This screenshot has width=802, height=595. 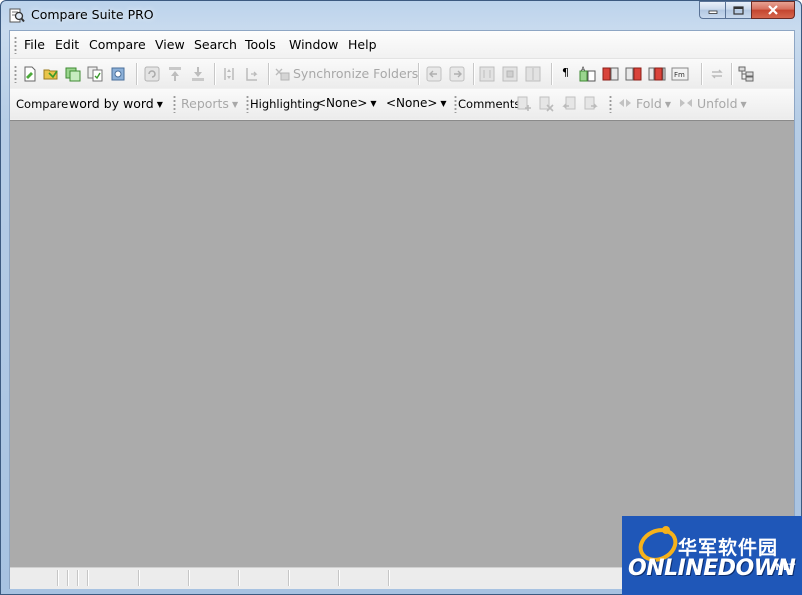 What do you see at coordinates (15, 45) in the screenshot?
I see `menu-grip` at bounding box center [15, 45].